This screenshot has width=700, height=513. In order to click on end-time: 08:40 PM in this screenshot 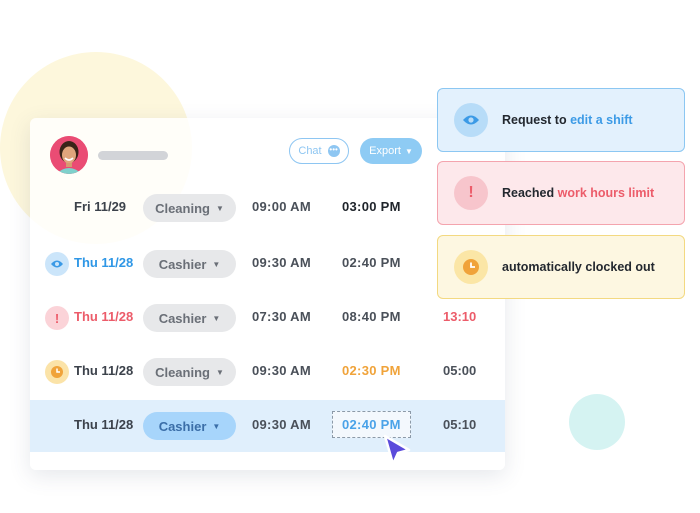, I will do `click(371, 316)`.